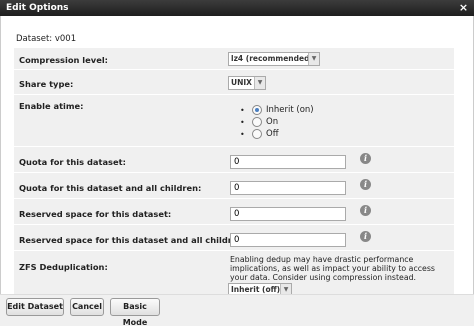 The width and height of the screenshot is (474, 326). What do you see at coordinates (95, 214) in the screenshot?
I see `reserved-label: Reserved space for this dataset:` at bounding box center [95, 214].